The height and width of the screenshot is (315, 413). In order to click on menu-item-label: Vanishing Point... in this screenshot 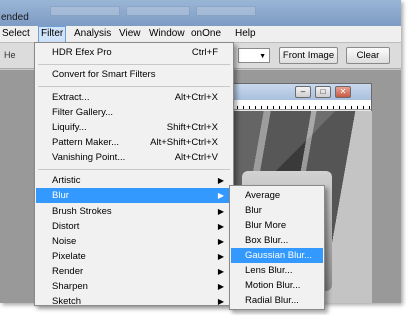, I will do `click(89, 157)`.